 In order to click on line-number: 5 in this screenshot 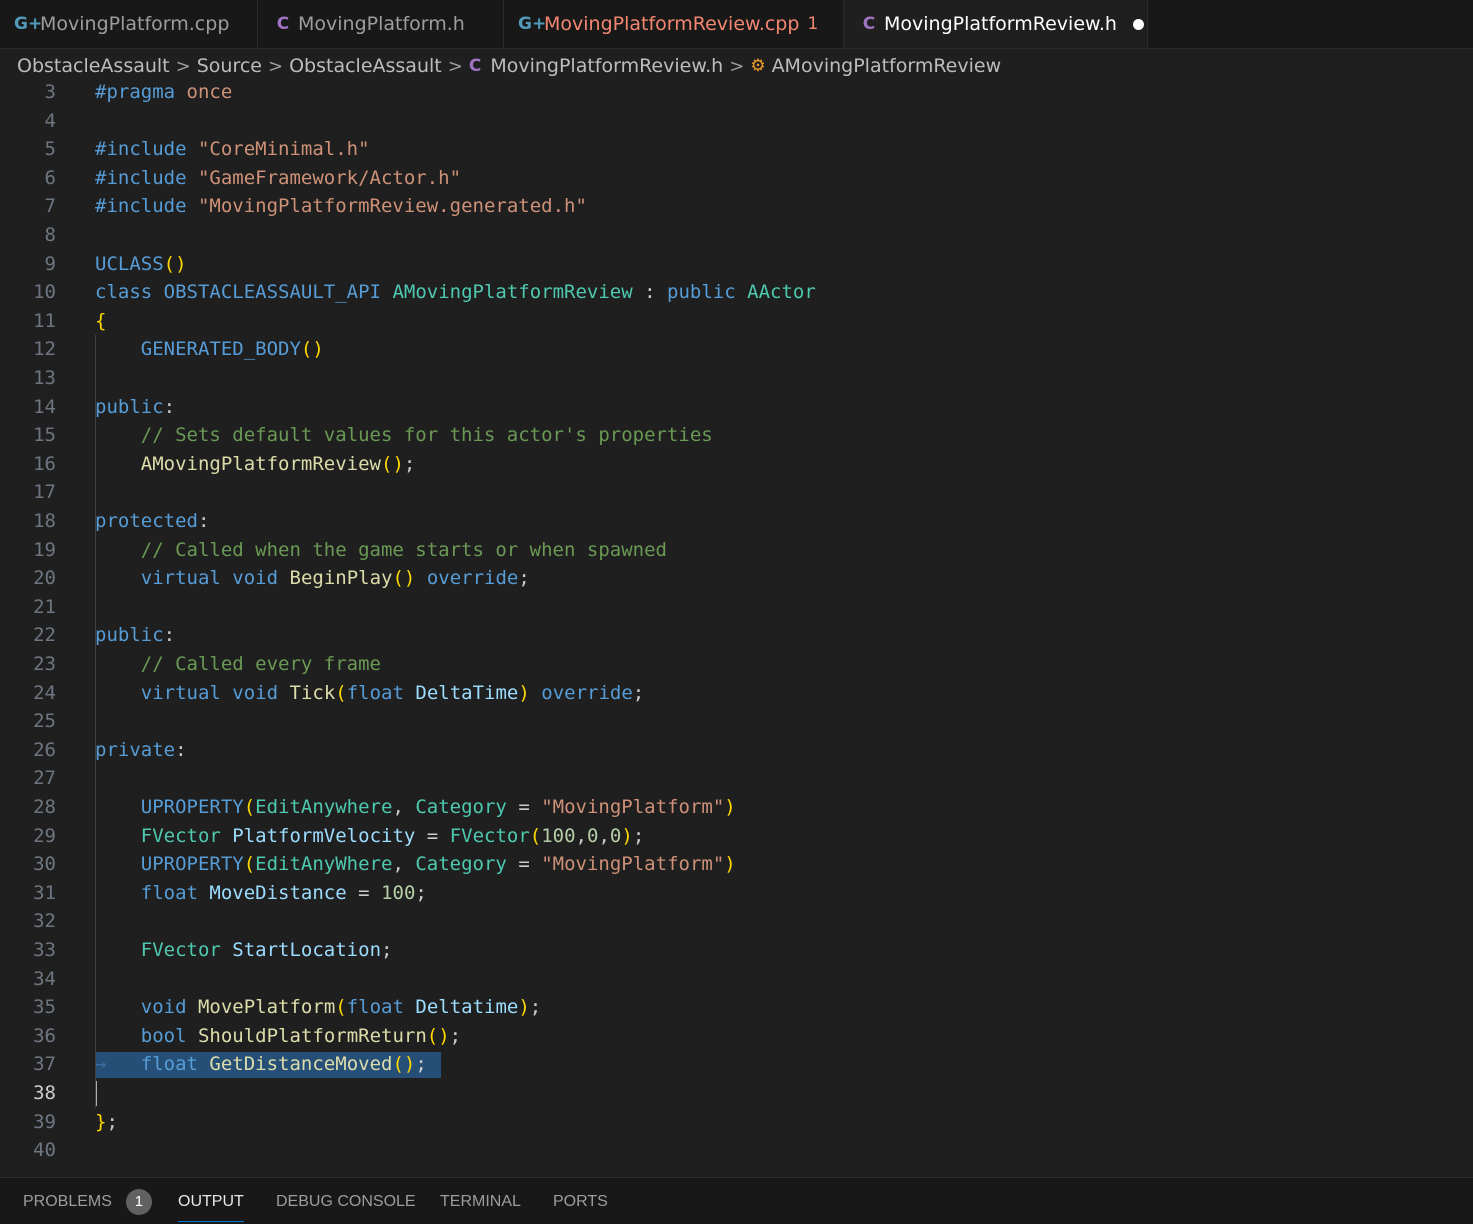, I will do `click(50, 149)`.